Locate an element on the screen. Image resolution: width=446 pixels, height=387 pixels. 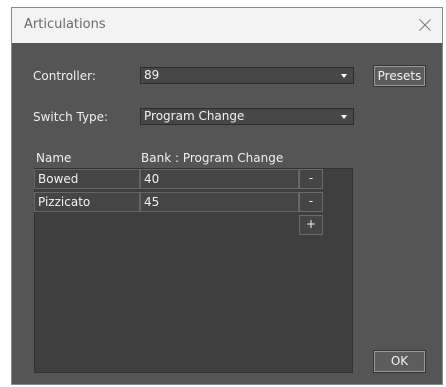
switch-type-dropdown: Program Change is located at coordinates (247, 116).